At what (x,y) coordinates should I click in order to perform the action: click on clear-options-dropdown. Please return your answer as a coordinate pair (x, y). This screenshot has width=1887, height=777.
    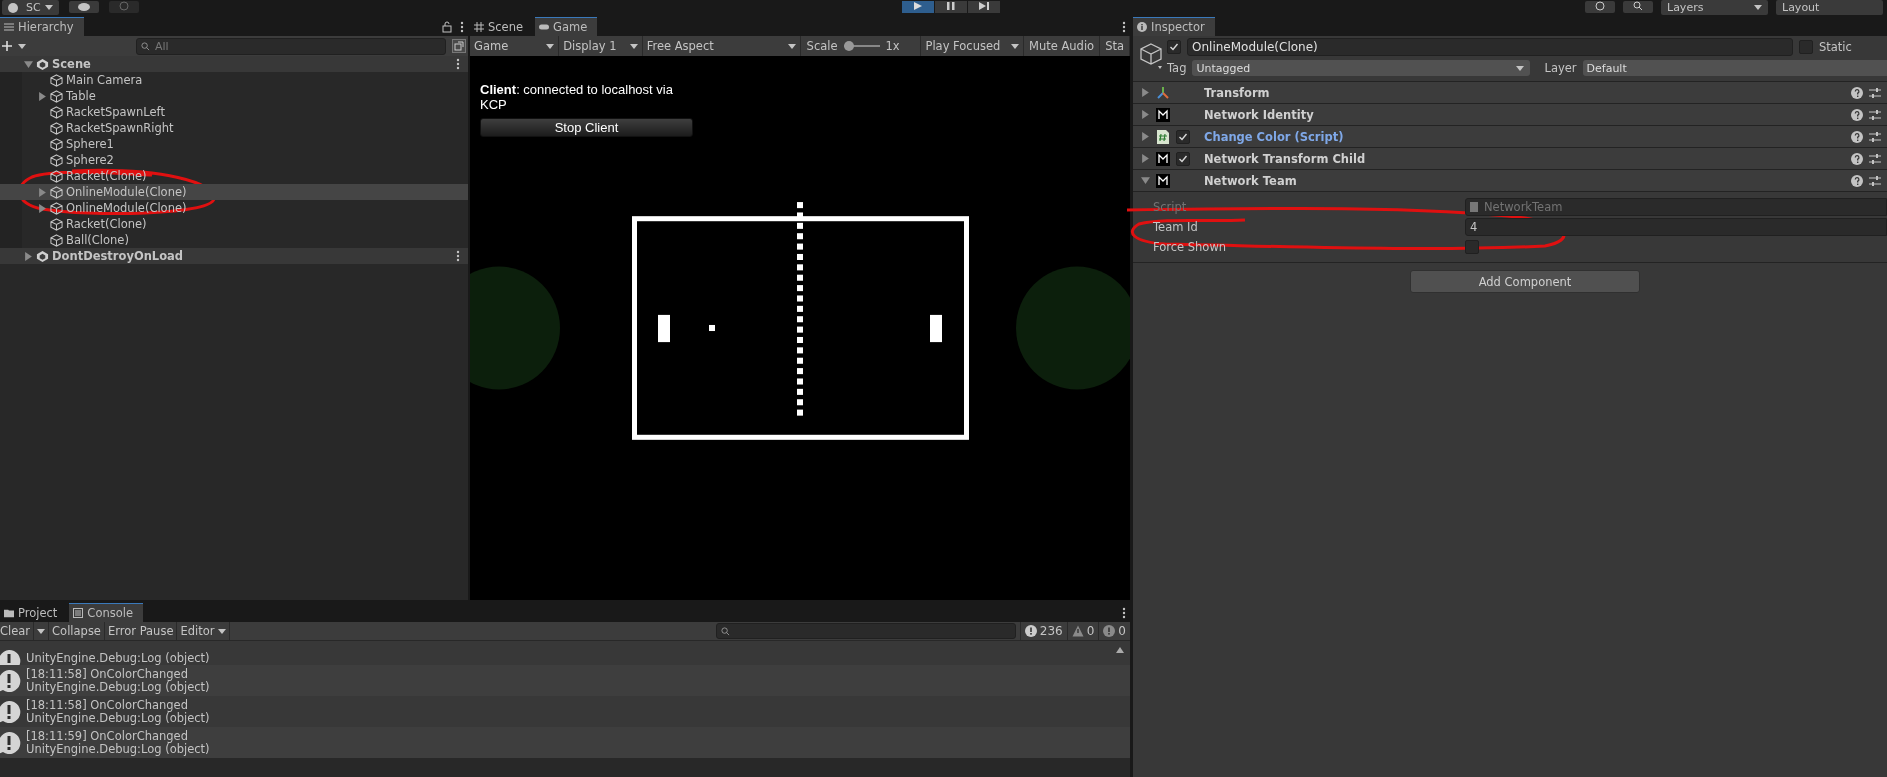
    Looking at the image, I should click on (42, 631).